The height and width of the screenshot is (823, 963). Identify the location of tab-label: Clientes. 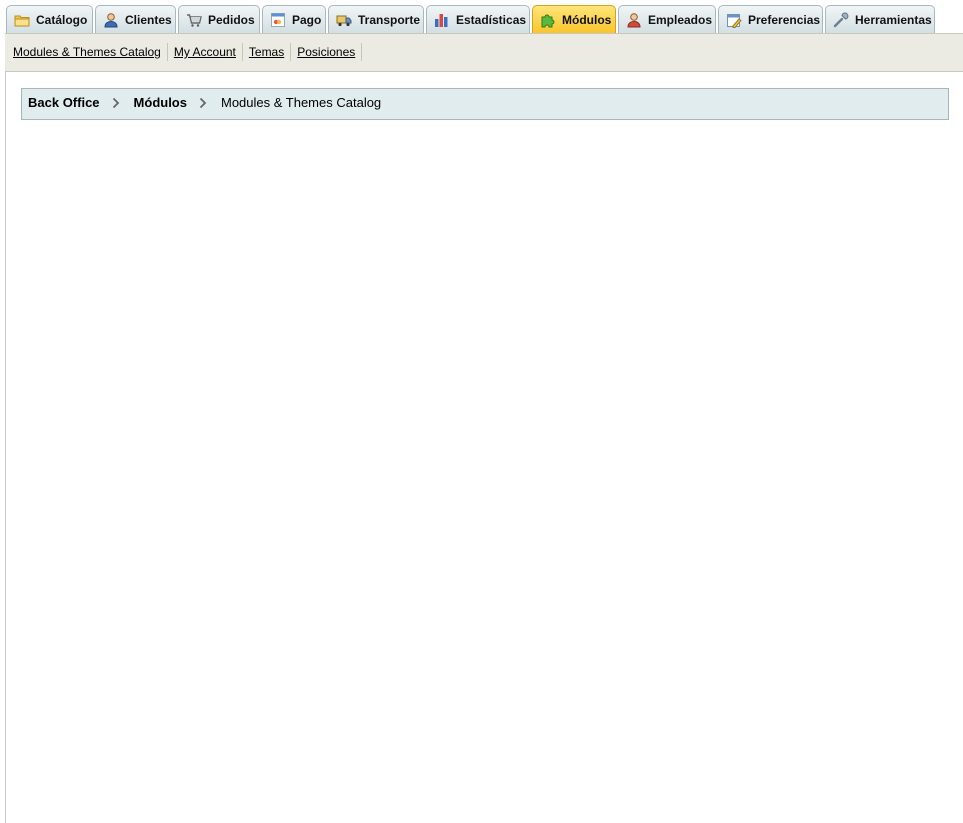
(148, 19).